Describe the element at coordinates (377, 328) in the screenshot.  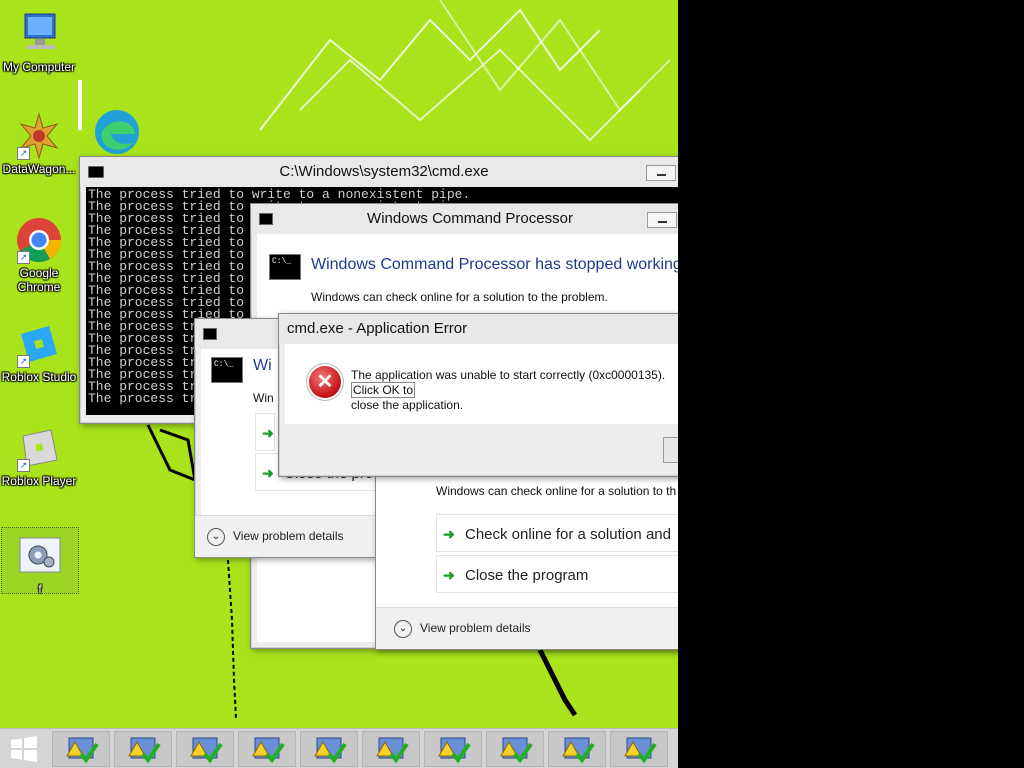
I see `error-dialog-title: cmd.exe - Application Error` at that location.